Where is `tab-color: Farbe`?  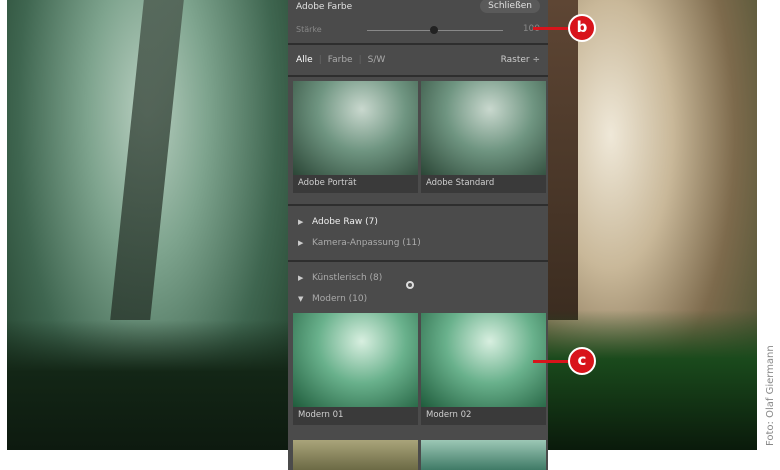 tab-color: Farbe is located at coordinates (340, 60).